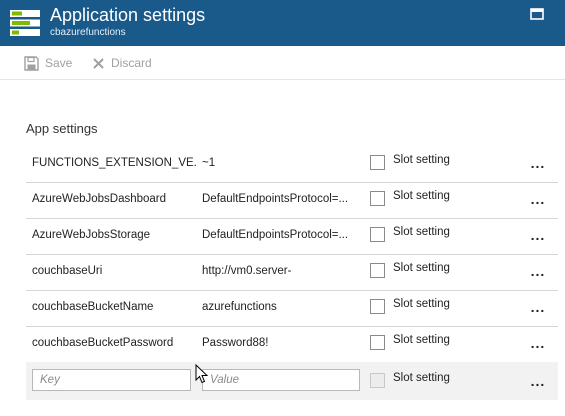 The image size is (565, 416). I want to click on setting-key: couchbaseUri, so click(114, 271).